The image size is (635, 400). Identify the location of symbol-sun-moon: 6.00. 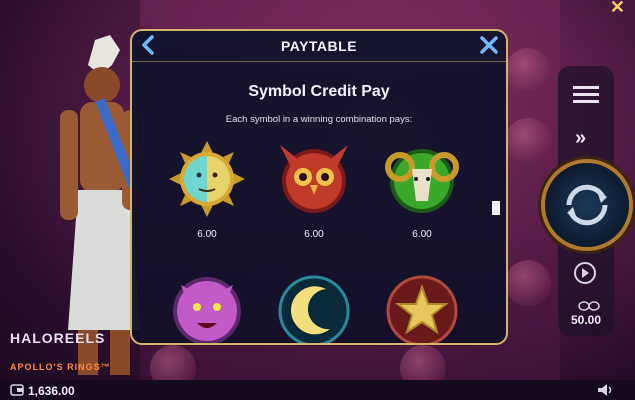
(207, 189).